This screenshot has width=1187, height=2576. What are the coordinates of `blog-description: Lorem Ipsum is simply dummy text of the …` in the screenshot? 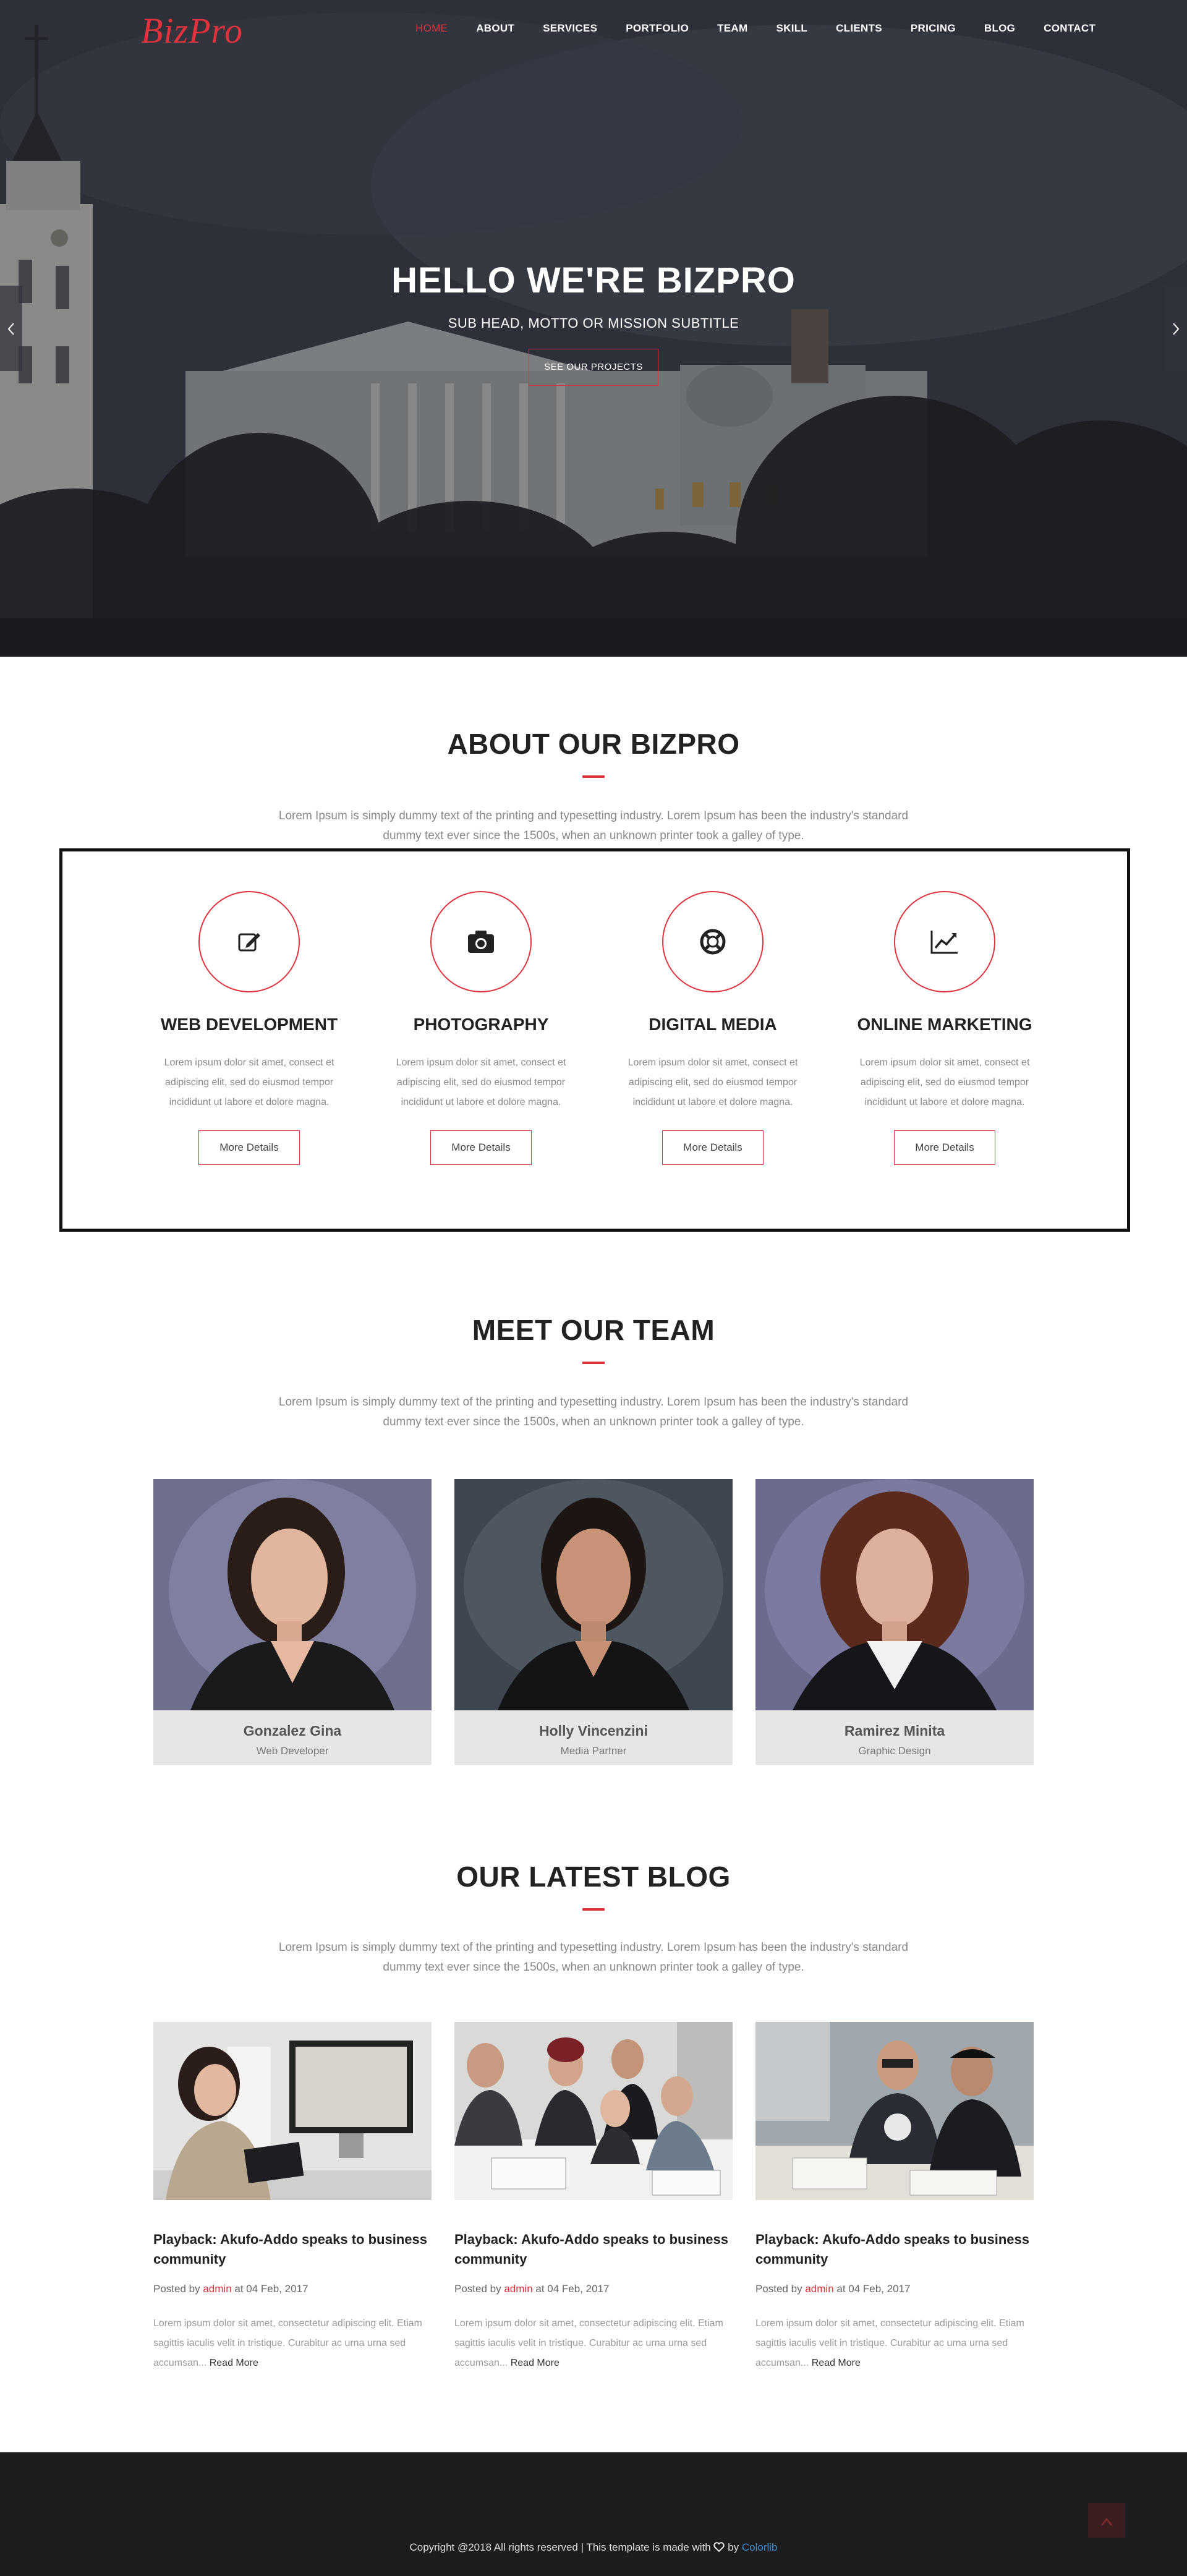 It's located at (593, 1957).